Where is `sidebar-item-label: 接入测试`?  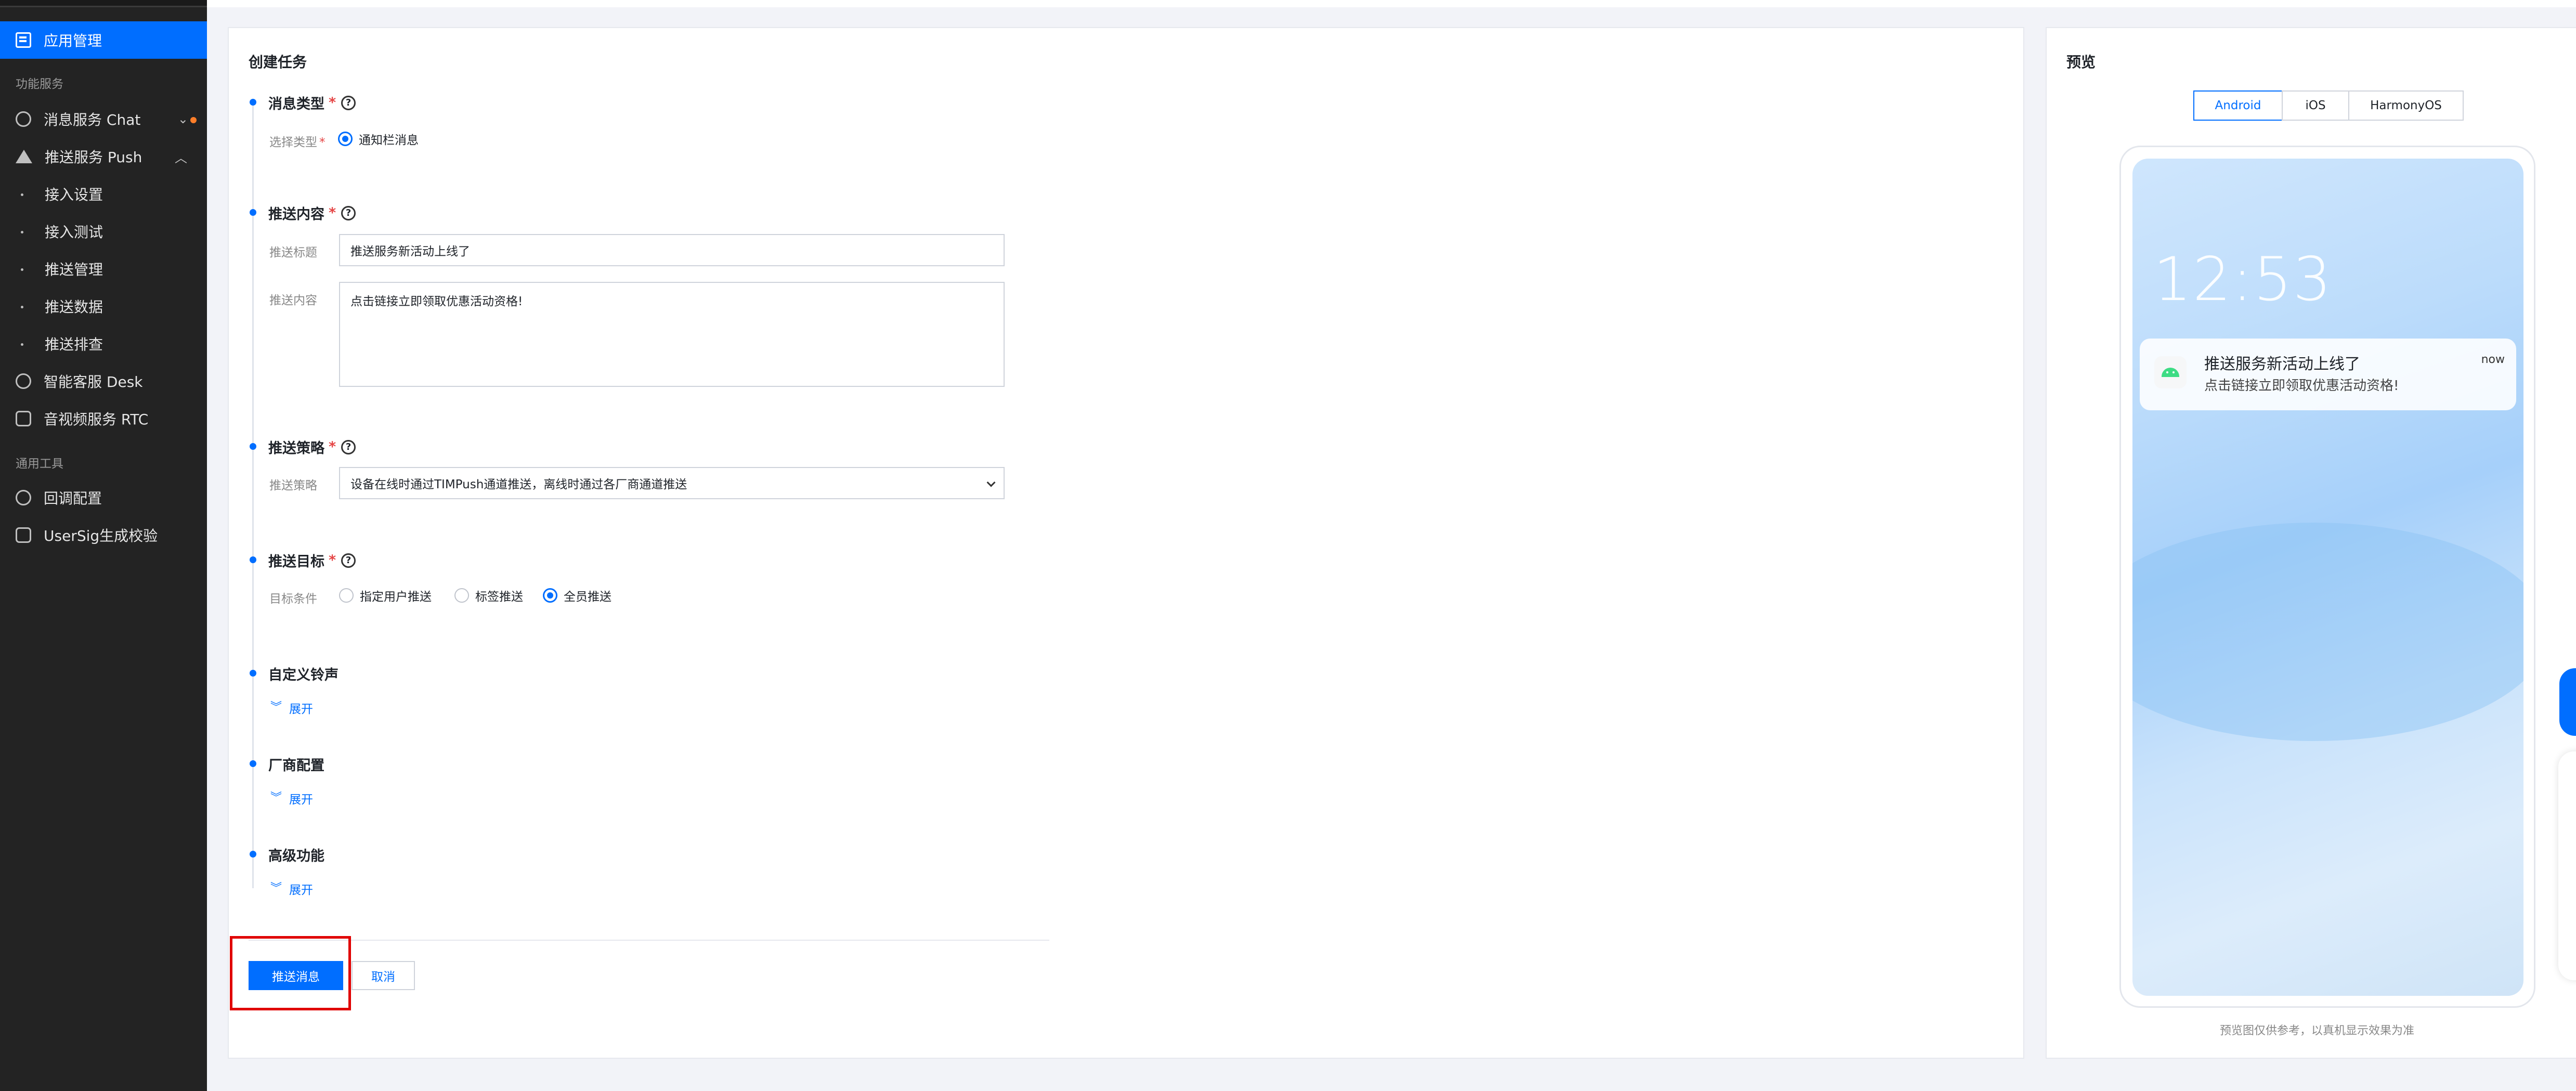
sidebar-item-label: 接入测试 is located at coordinates (74, 232).